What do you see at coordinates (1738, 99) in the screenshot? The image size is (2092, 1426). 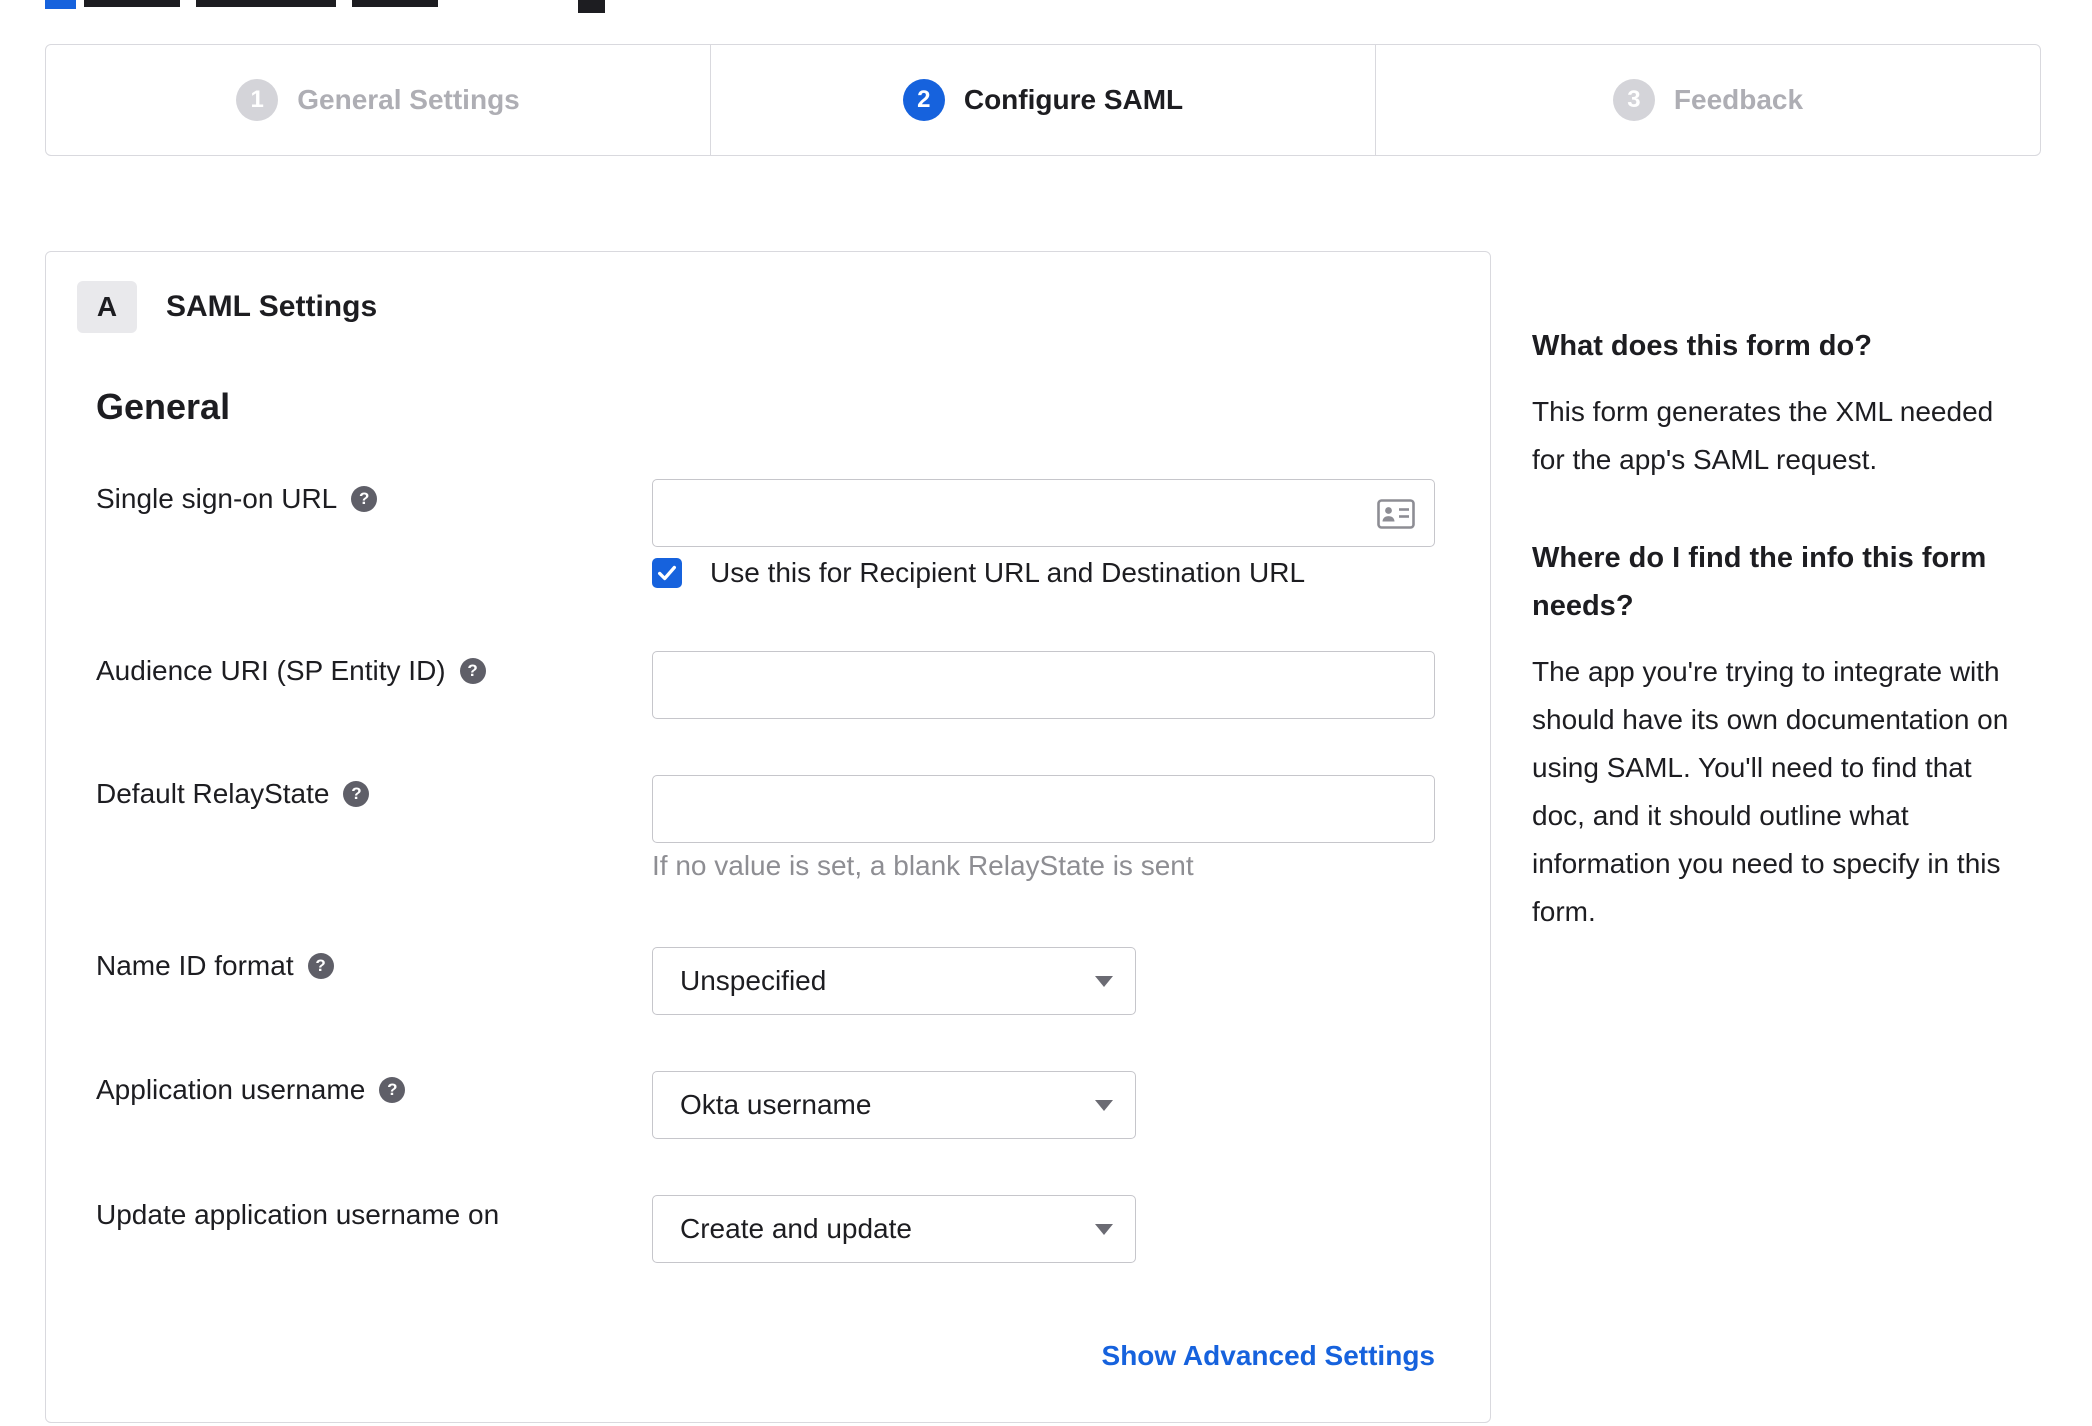 I see `step-3-label: Feedback` at bounding box center [1738, 99].